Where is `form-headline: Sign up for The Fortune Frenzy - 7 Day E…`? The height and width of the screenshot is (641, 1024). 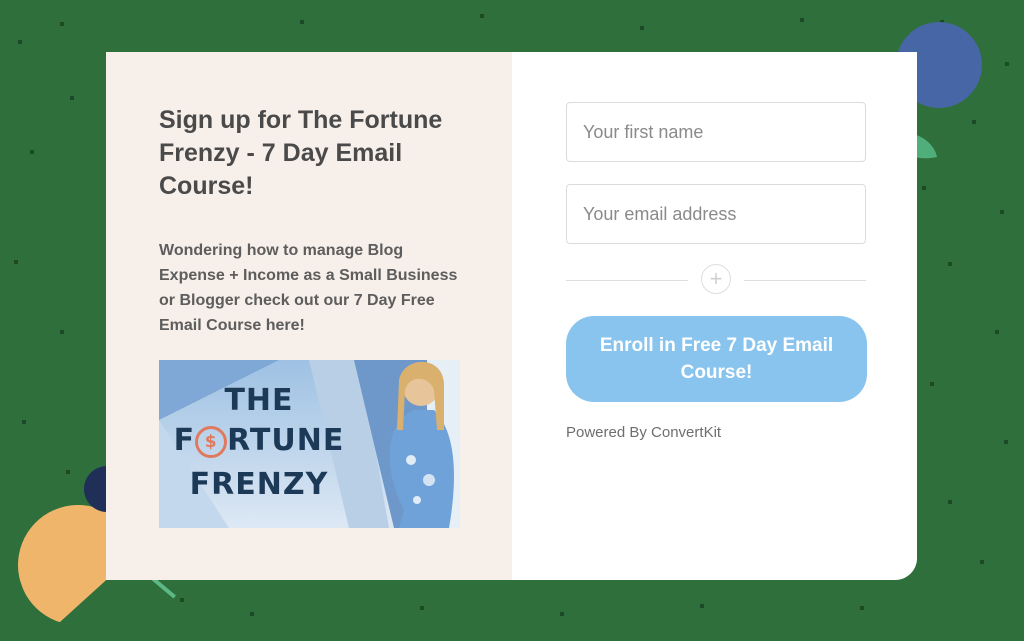
form-headline: Sign up for The Fortune Frenzy - 7 Day E… is located at coordinates (301, 153).